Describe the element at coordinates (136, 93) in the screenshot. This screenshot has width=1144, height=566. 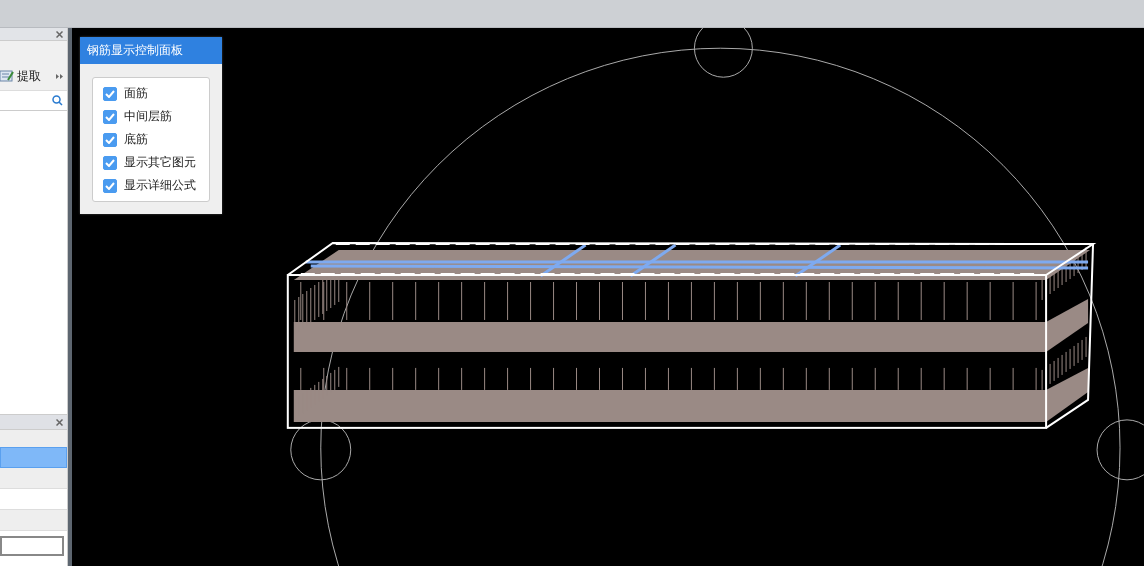
I see `option-label: 面筋` at that location.